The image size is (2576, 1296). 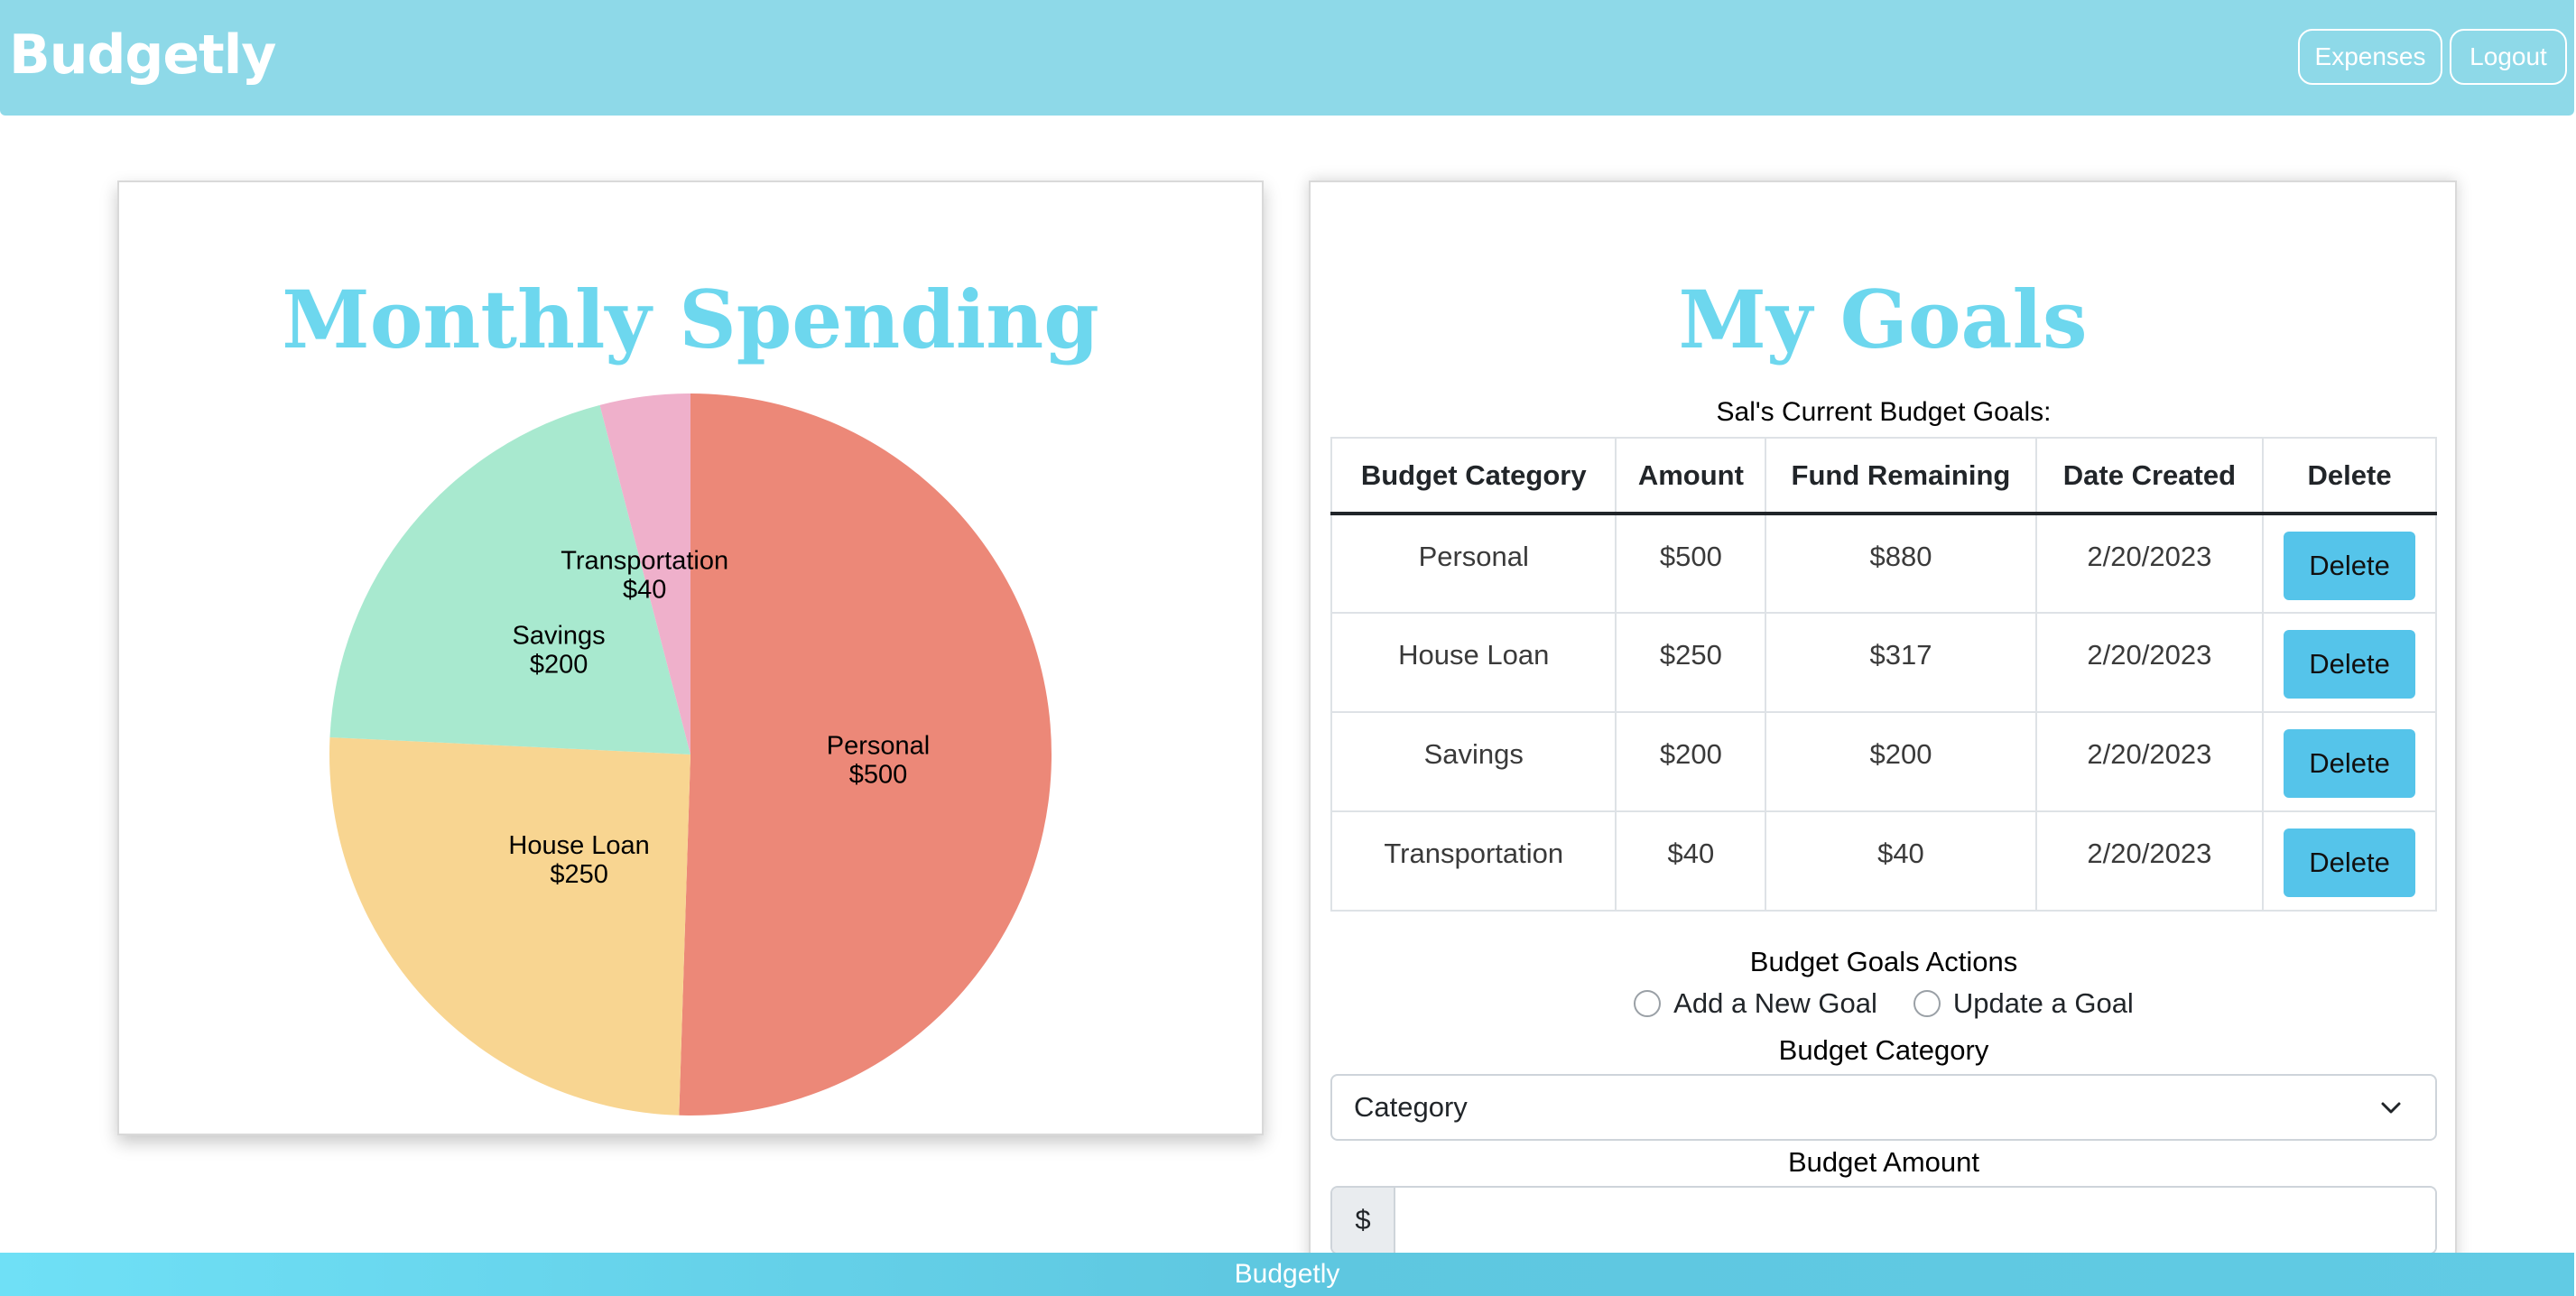 I want to click on amount-label: Budget Amount, so click(x=1883, y=1162).